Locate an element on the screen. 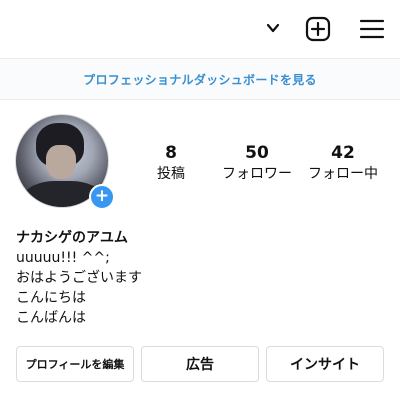  new-post-icon is located at coordinates (318, 31).